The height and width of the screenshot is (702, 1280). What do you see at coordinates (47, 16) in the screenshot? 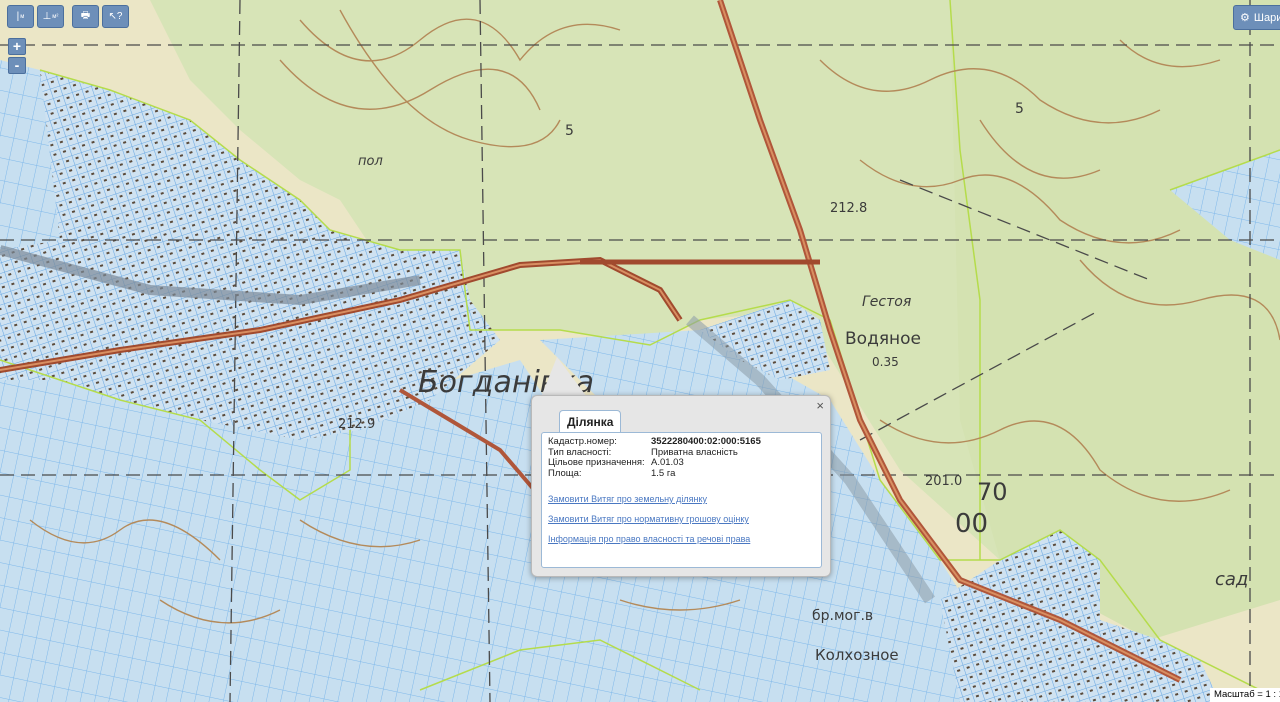
I see `area-ruler-icon: ⊥` at bounding box center [47, 16].